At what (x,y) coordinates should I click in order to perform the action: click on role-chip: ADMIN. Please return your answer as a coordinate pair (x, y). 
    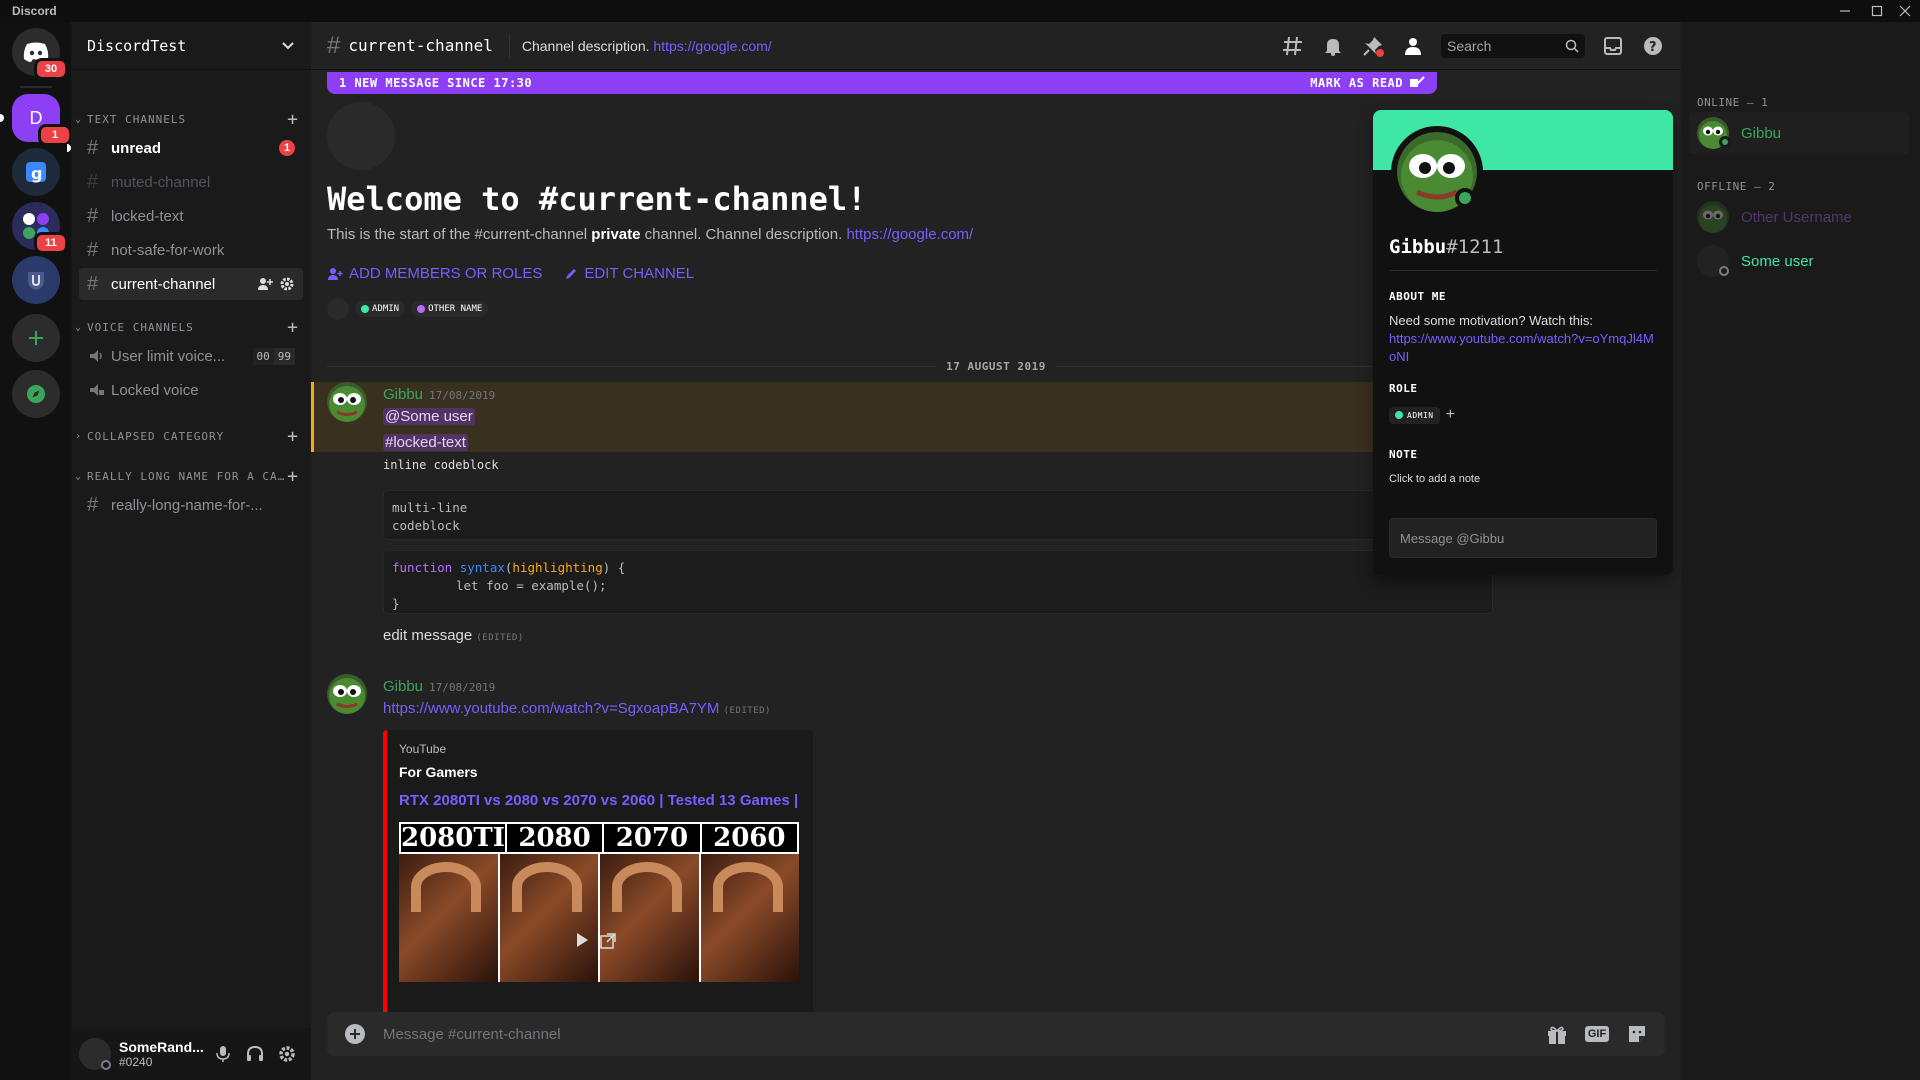
    Looking at the image, I should click on (1414, 415).